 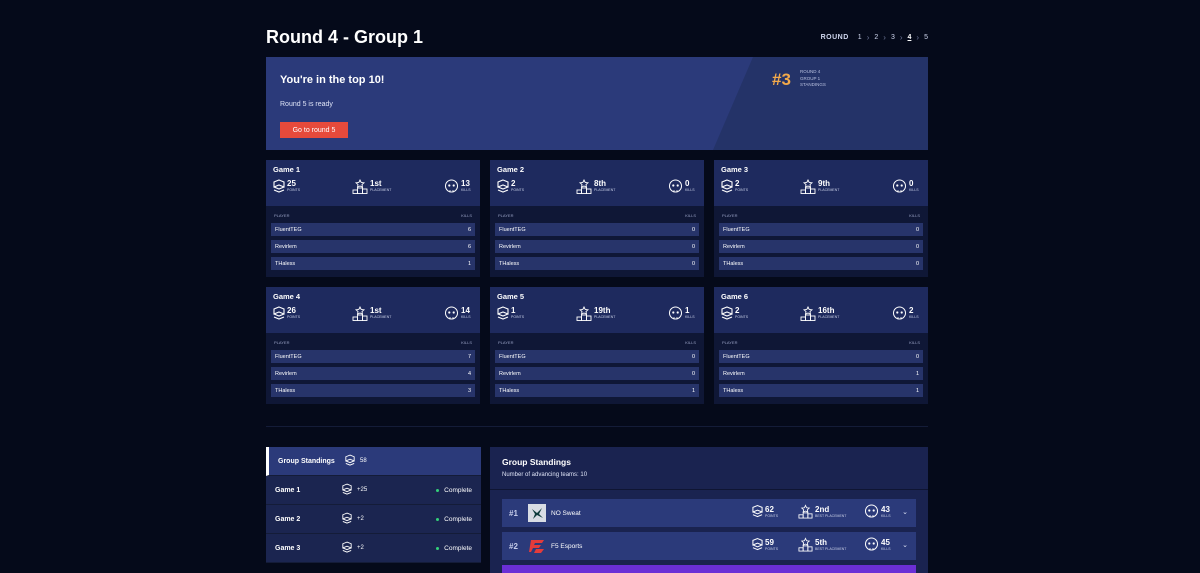 I want to click on game-kills: 1 KILLS, so click(x=681, y=313).